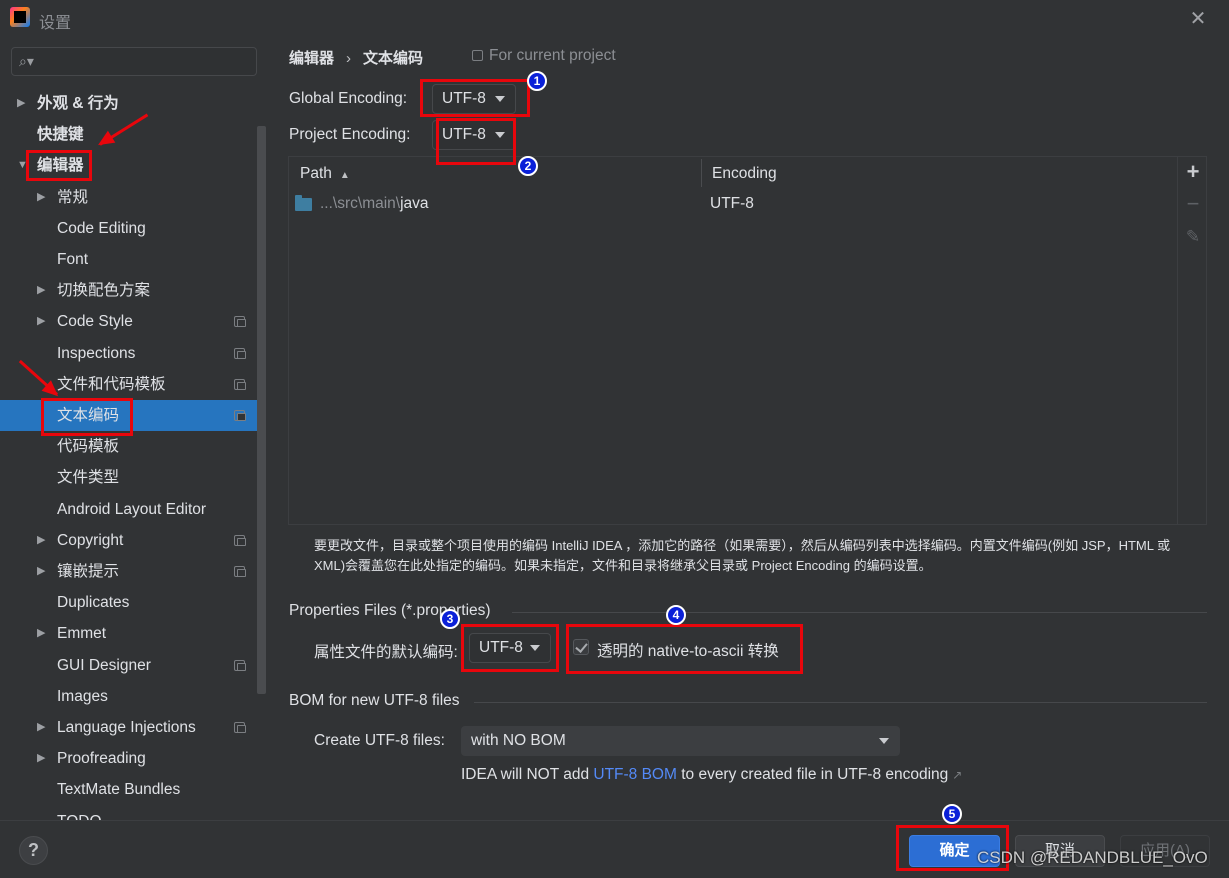  What do you see at coordinates (133, 384) in the screenshot?
I see `sidebar-item: 文件和代码模板` at bounding box center [133, 384].